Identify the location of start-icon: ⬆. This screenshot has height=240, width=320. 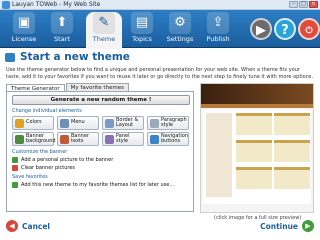
(62, 23).